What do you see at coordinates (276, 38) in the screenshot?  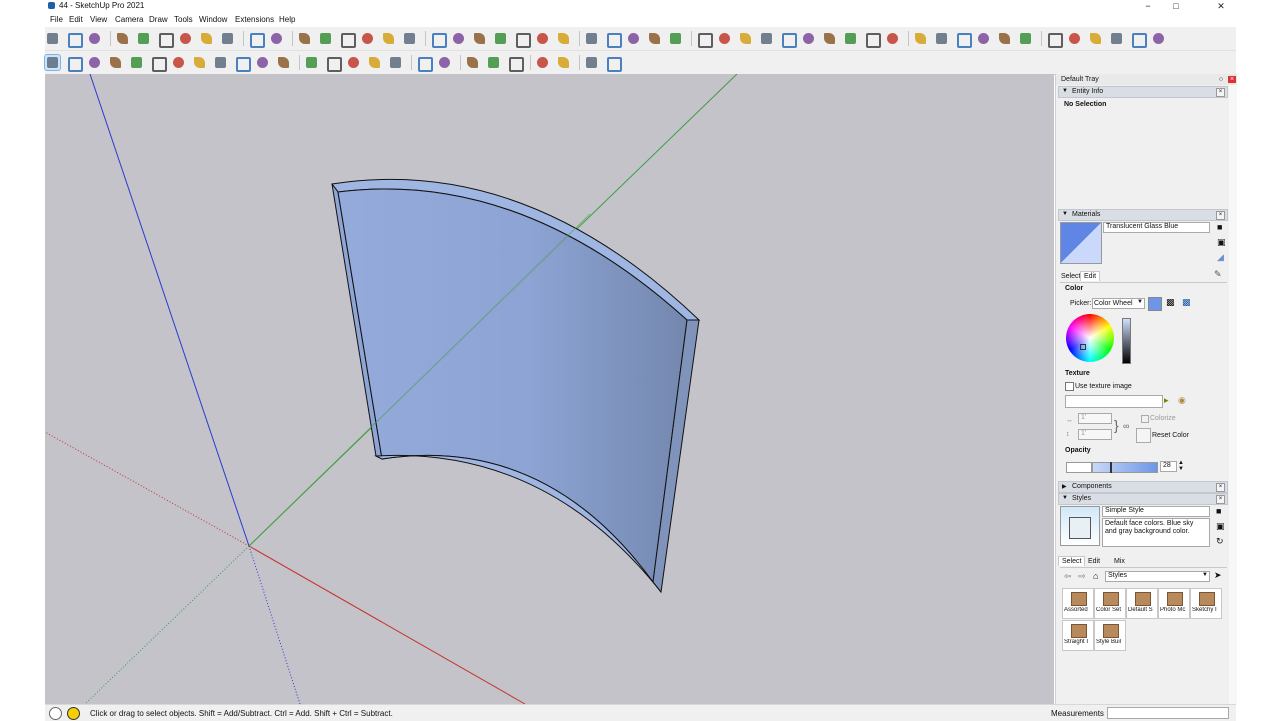 I see `model-info-icon` at bounding box center [276, 38].